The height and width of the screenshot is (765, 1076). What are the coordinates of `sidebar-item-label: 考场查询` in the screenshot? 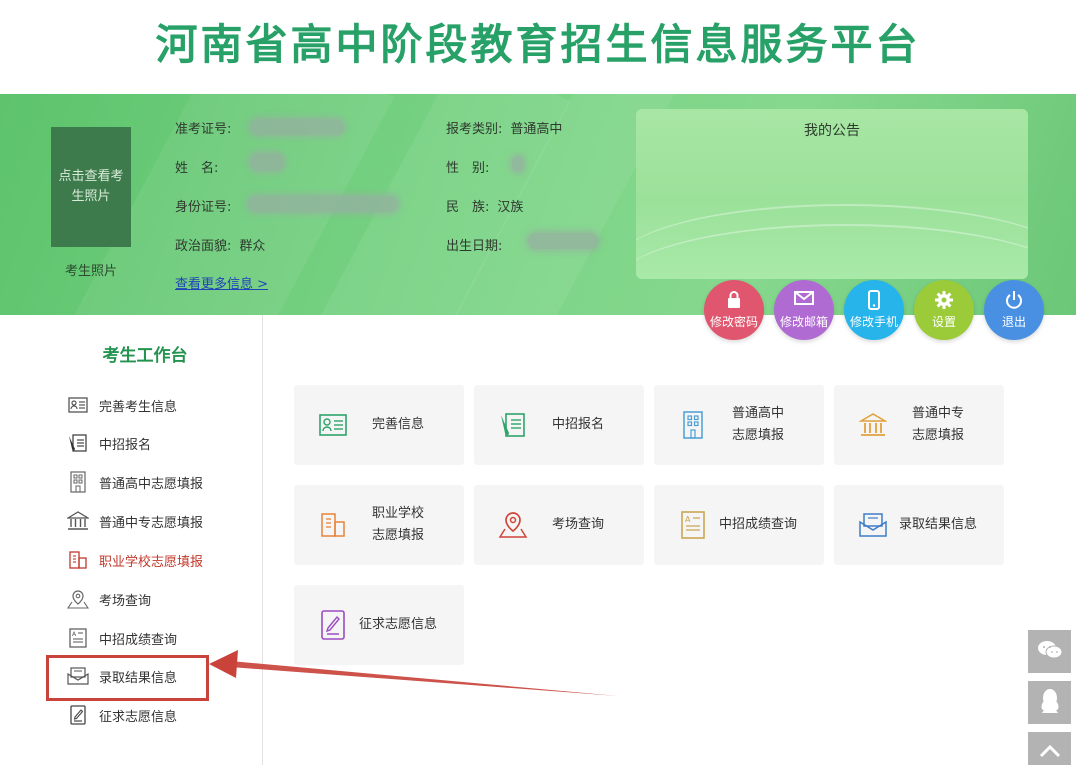 It's located at (125, 601).